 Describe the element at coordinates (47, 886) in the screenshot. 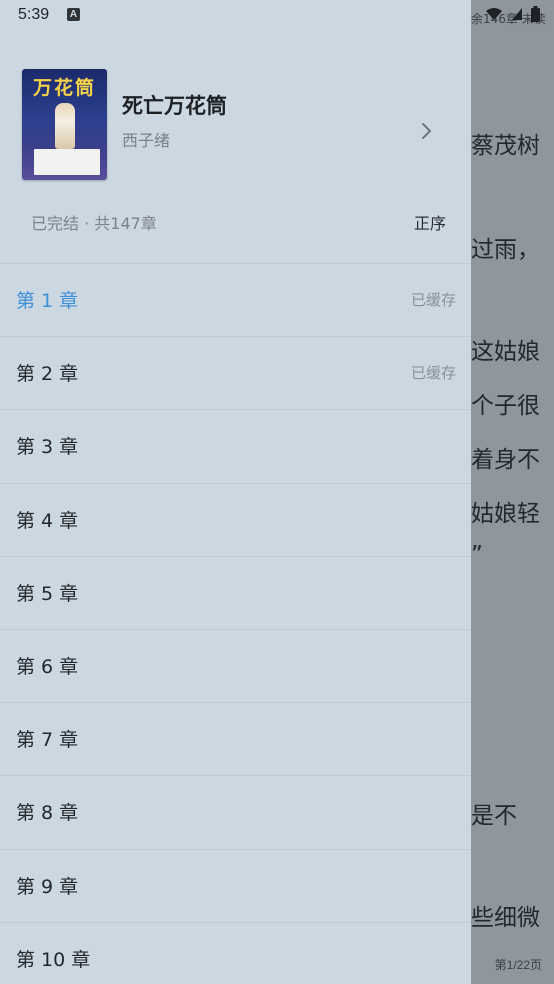

I see `chapter-label: 第 9 章` at that location.